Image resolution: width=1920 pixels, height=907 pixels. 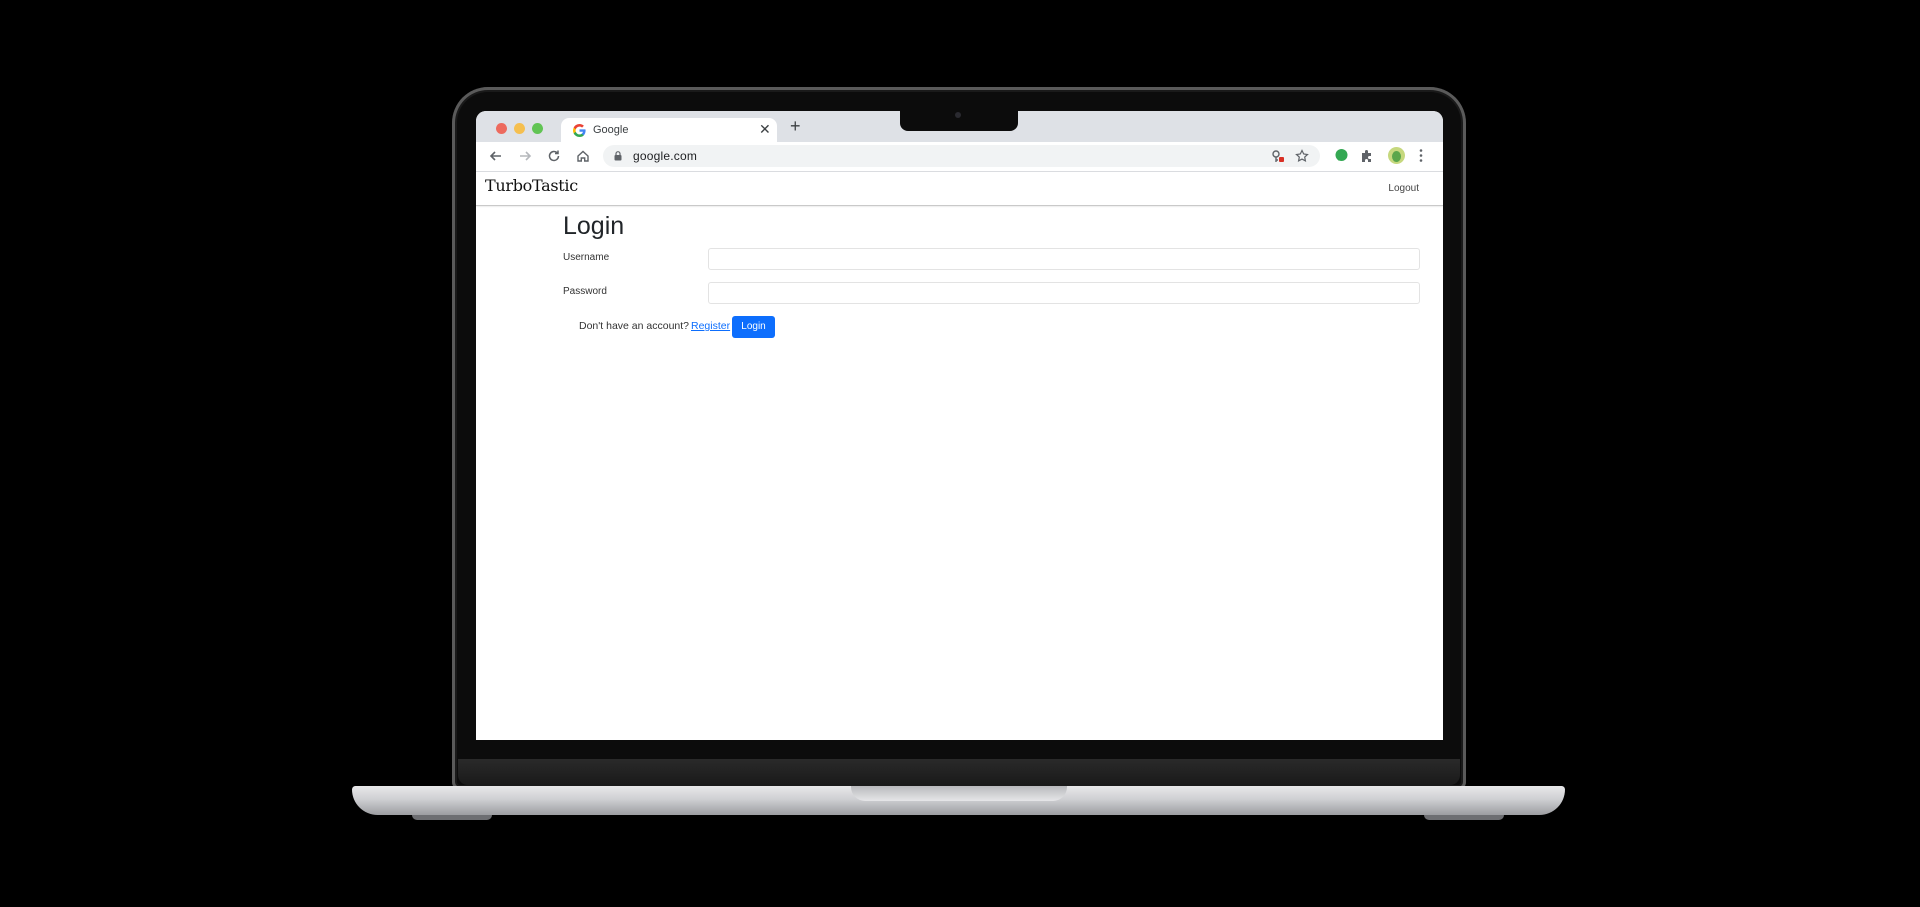 What do you see at coordinates (537, 128) in the screenshot?
I see `maximize-window-button` at bounding box center [537, 128].